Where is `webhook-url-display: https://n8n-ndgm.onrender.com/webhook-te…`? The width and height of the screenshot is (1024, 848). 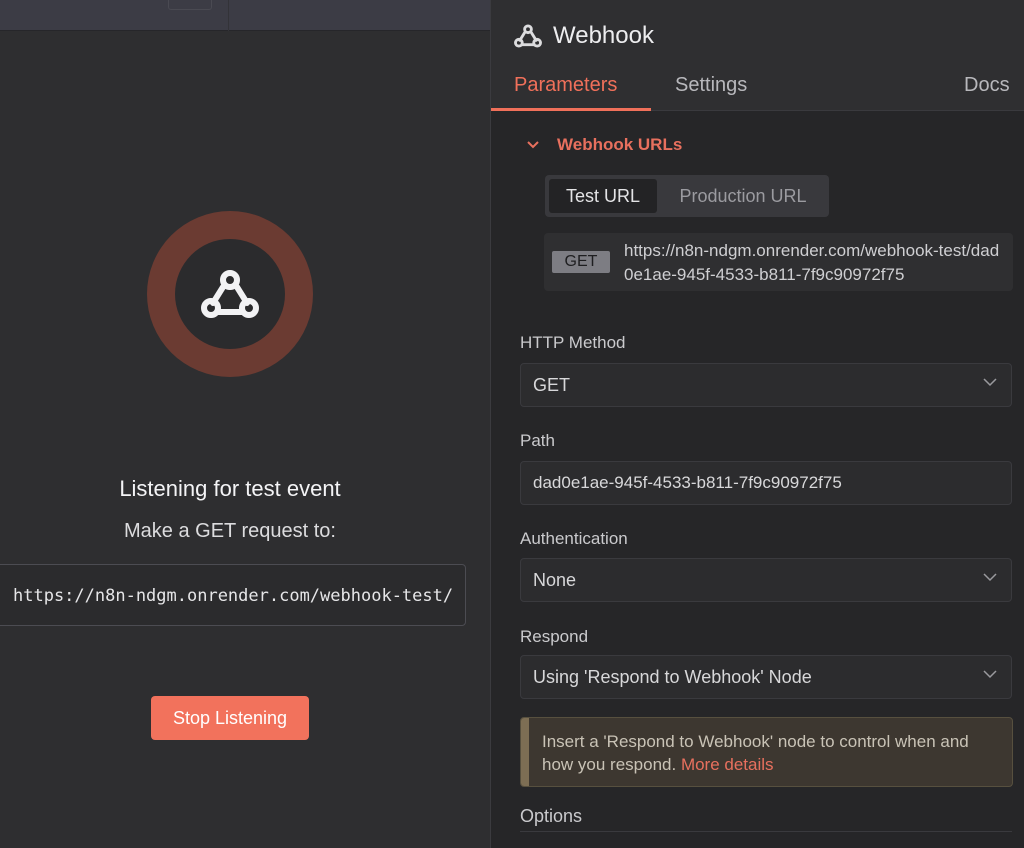
webhook-url-display: https://n8n-ndgm.onrender.com/webhook-te… is located at coordinates (233, 595).